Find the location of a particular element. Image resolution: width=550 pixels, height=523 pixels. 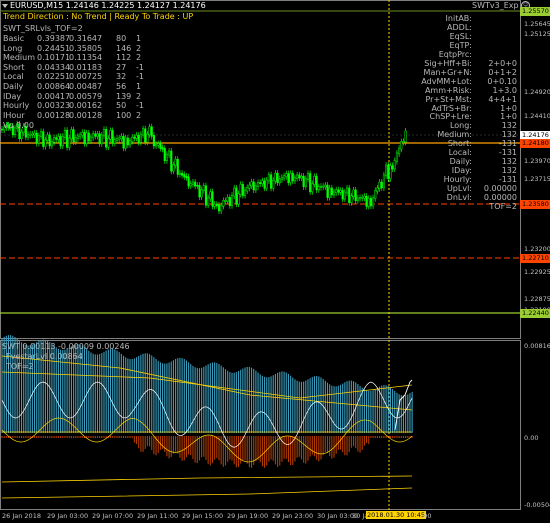

vp-label: Vp 0.00 is located at coordinates (18, 125).